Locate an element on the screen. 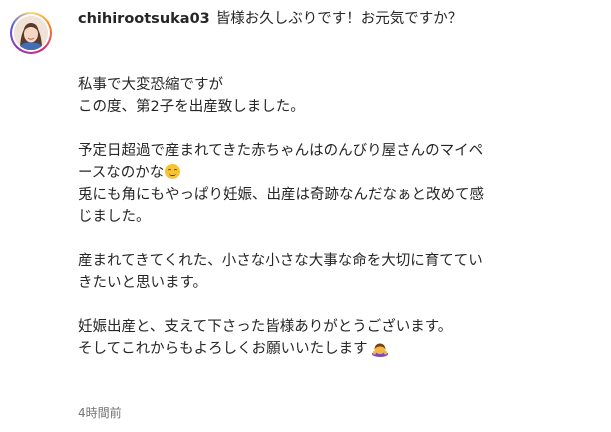 Image resolution: width=611 pixels, height=432 pixels. caption-line-10: 妊娠出産と、支えて下さった皆様ありがとうございます。 is located at coordinates (265, 327).